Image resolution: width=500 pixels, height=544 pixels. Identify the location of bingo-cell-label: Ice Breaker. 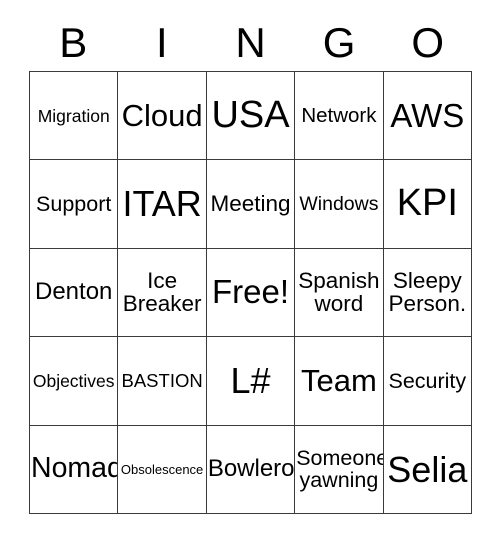
(162, 292).